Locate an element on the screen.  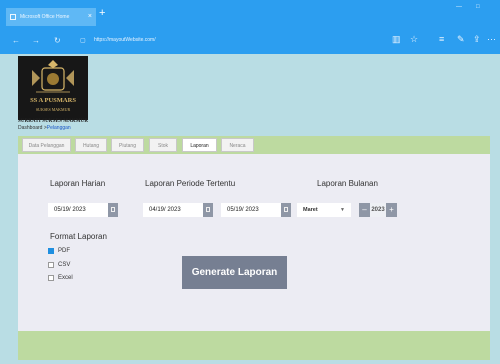
format-option-label: PDF is located at coordinates (64, 251).